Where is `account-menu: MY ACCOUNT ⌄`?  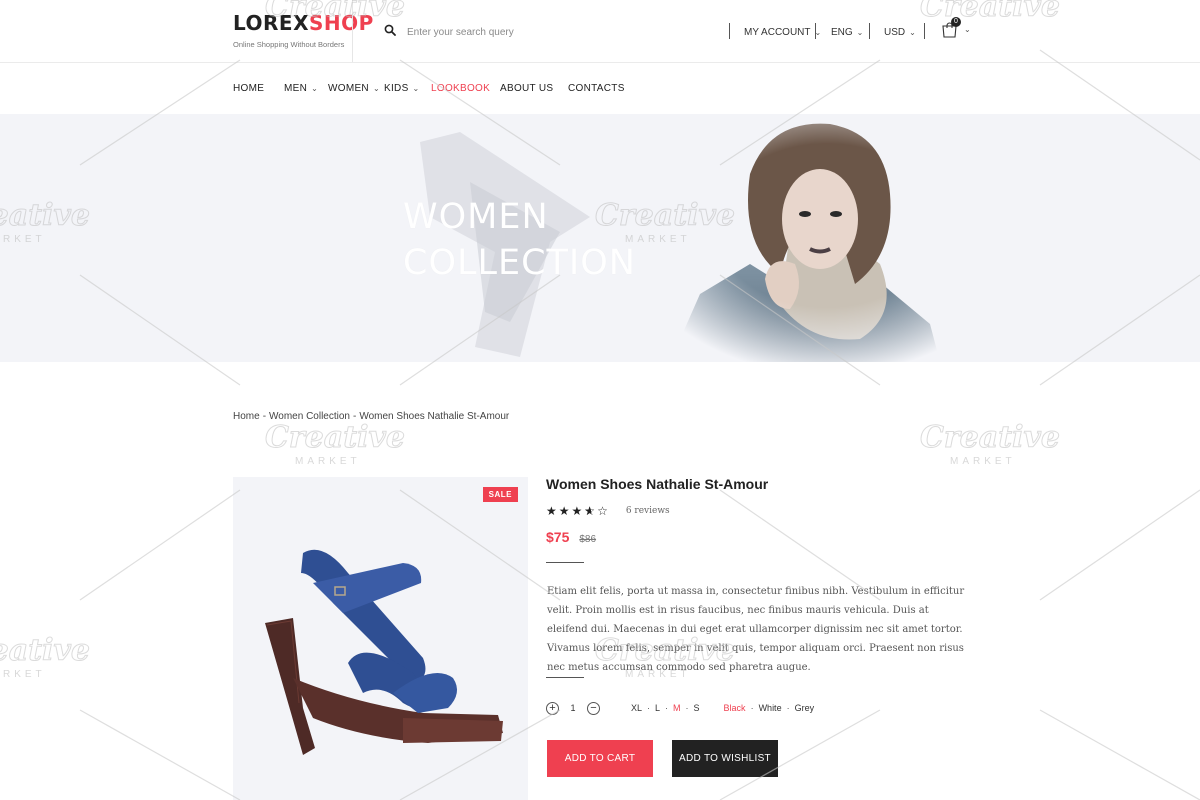 account-menu: MY ACCOUNT ⌄ is located at coordinates (782, 32).